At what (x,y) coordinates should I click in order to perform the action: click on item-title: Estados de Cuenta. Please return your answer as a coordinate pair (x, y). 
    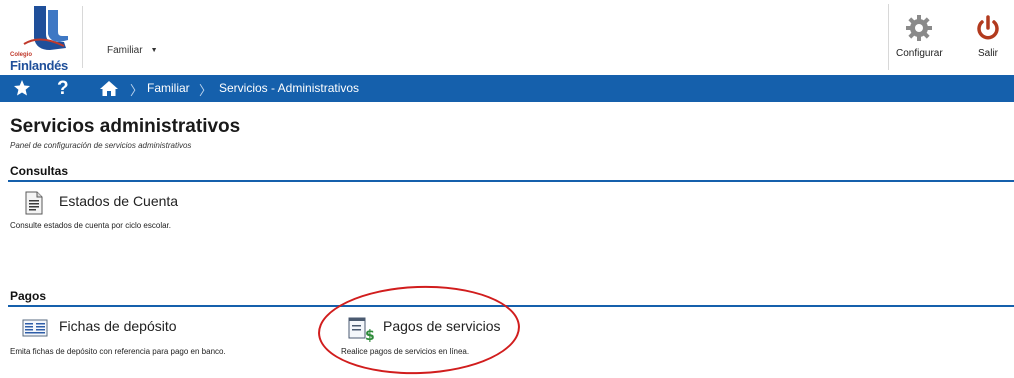
    Looking at the image, I should click on (119, 201).